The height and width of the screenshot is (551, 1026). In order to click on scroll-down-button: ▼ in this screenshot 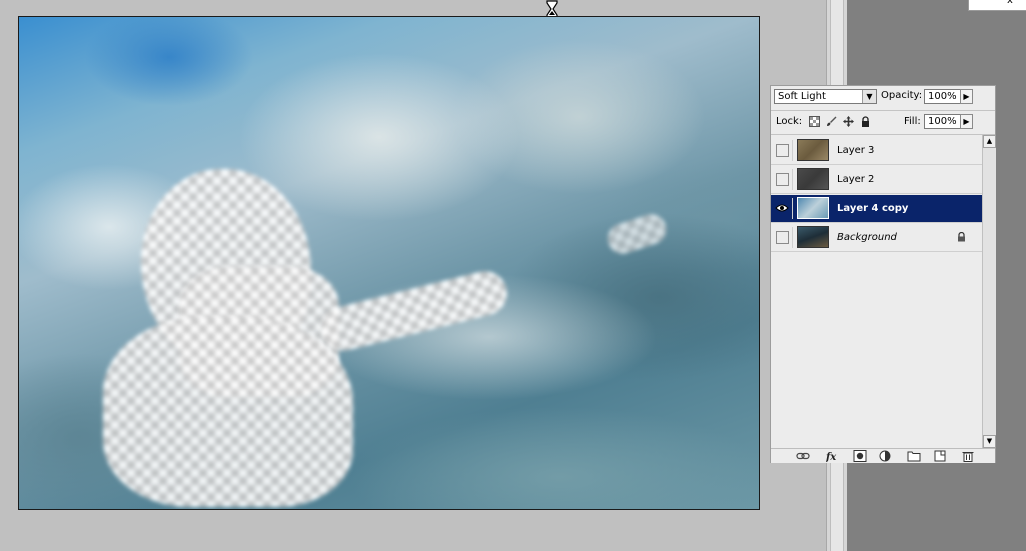, I will do `click(989, 441)`.